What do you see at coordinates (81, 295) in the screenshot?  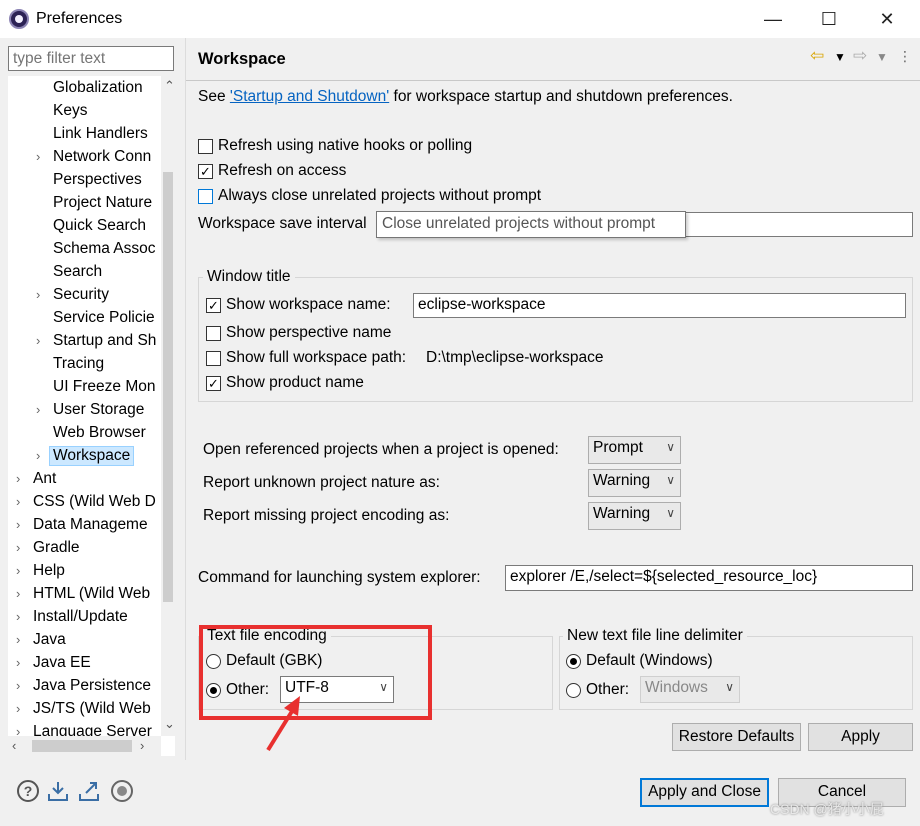 I see `tree-item: Security` at bounding box center [81, 295].